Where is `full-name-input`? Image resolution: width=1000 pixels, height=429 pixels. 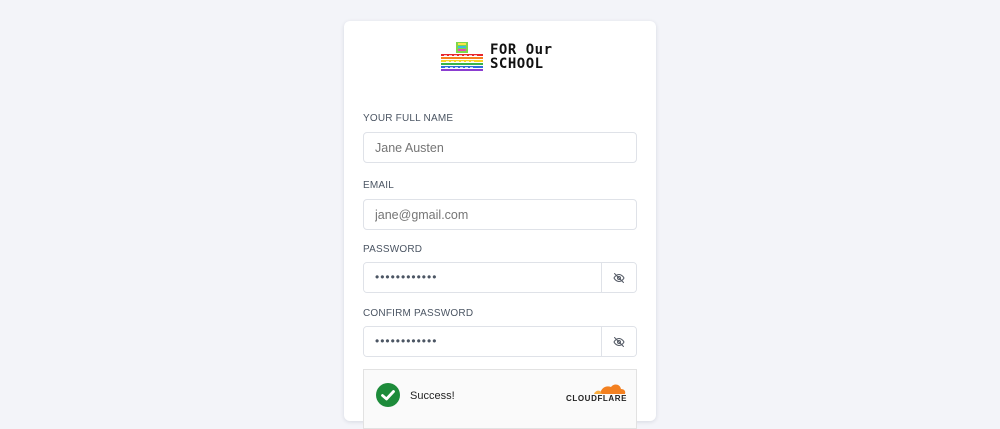 full-name-input is located at coordinates (500, 147).